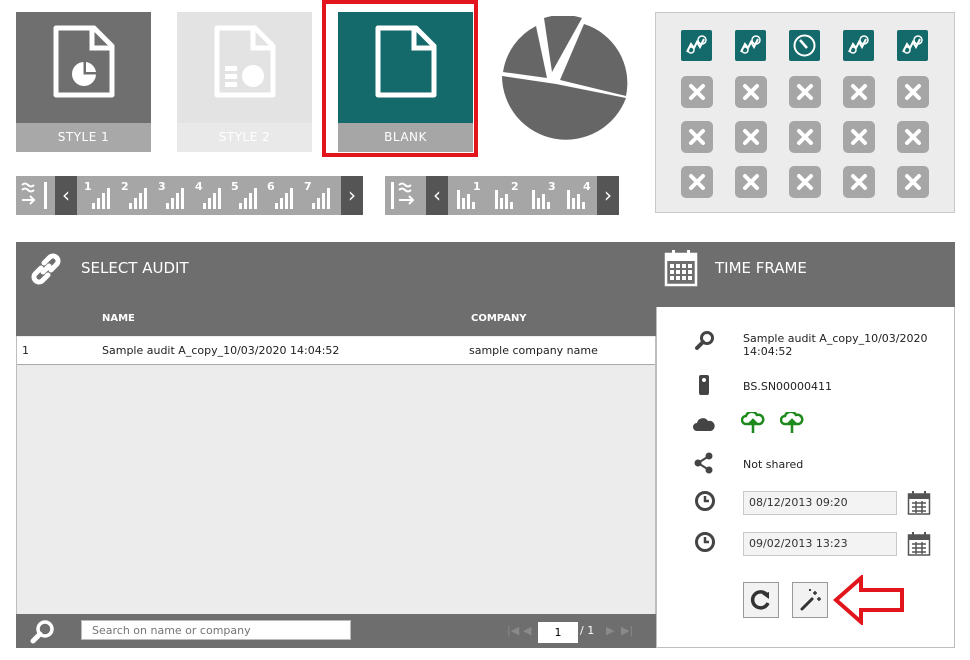 Image resolution: width=970 pixels, height=660 pixels. I want to click on highlight-arrow, so click(868, 600).